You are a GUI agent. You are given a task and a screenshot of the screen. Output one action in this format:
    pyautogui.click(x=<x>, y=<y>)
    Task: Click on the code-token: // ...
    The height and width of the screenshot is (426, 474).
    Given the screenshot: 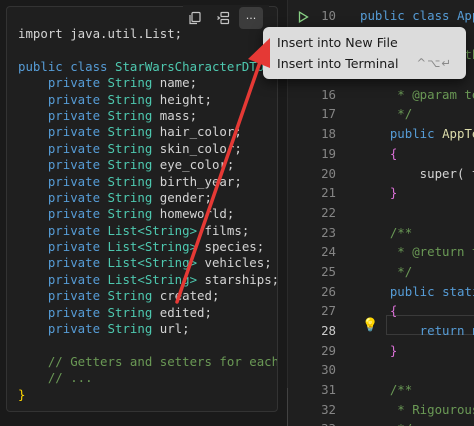 What is the action you would take?
    pyautogui.click(x=55, y=378)
    